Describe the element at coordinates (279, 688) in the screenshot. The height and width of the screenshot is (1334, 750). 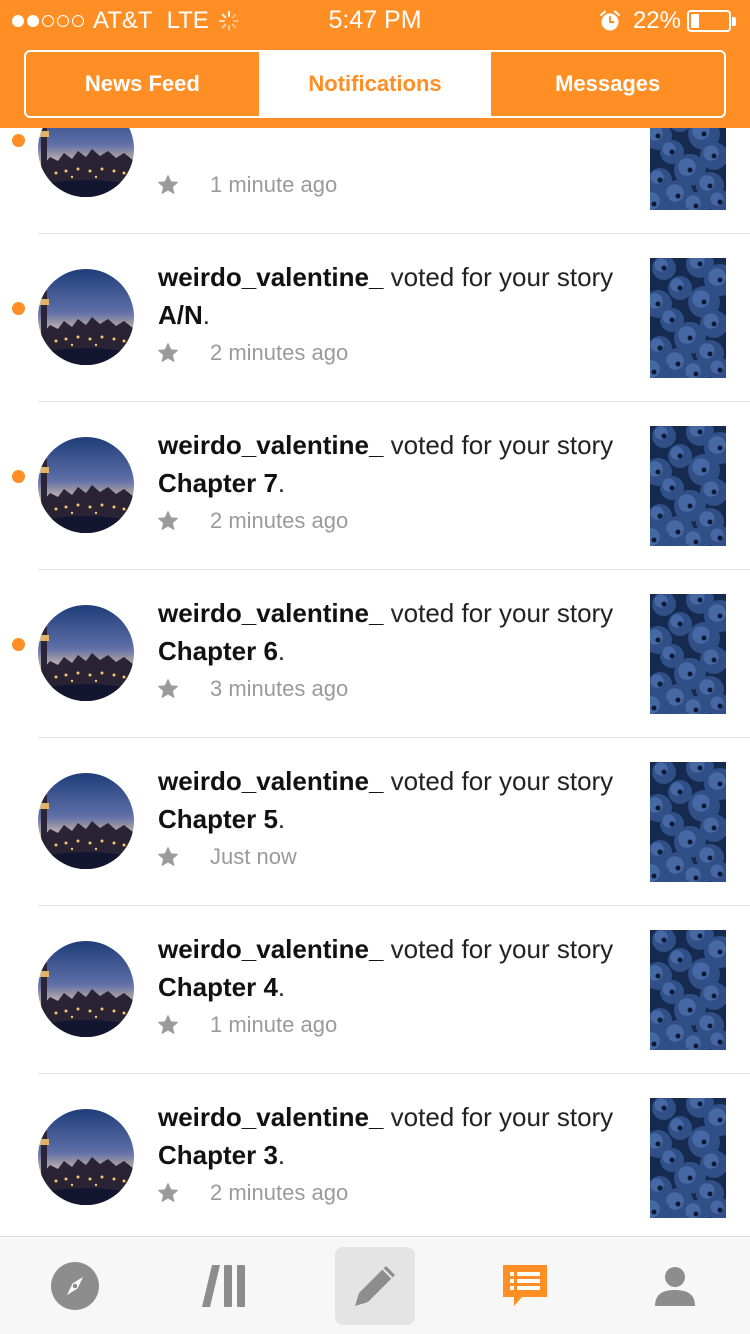
I see `notification-time: 3 minutes ago` at that location.